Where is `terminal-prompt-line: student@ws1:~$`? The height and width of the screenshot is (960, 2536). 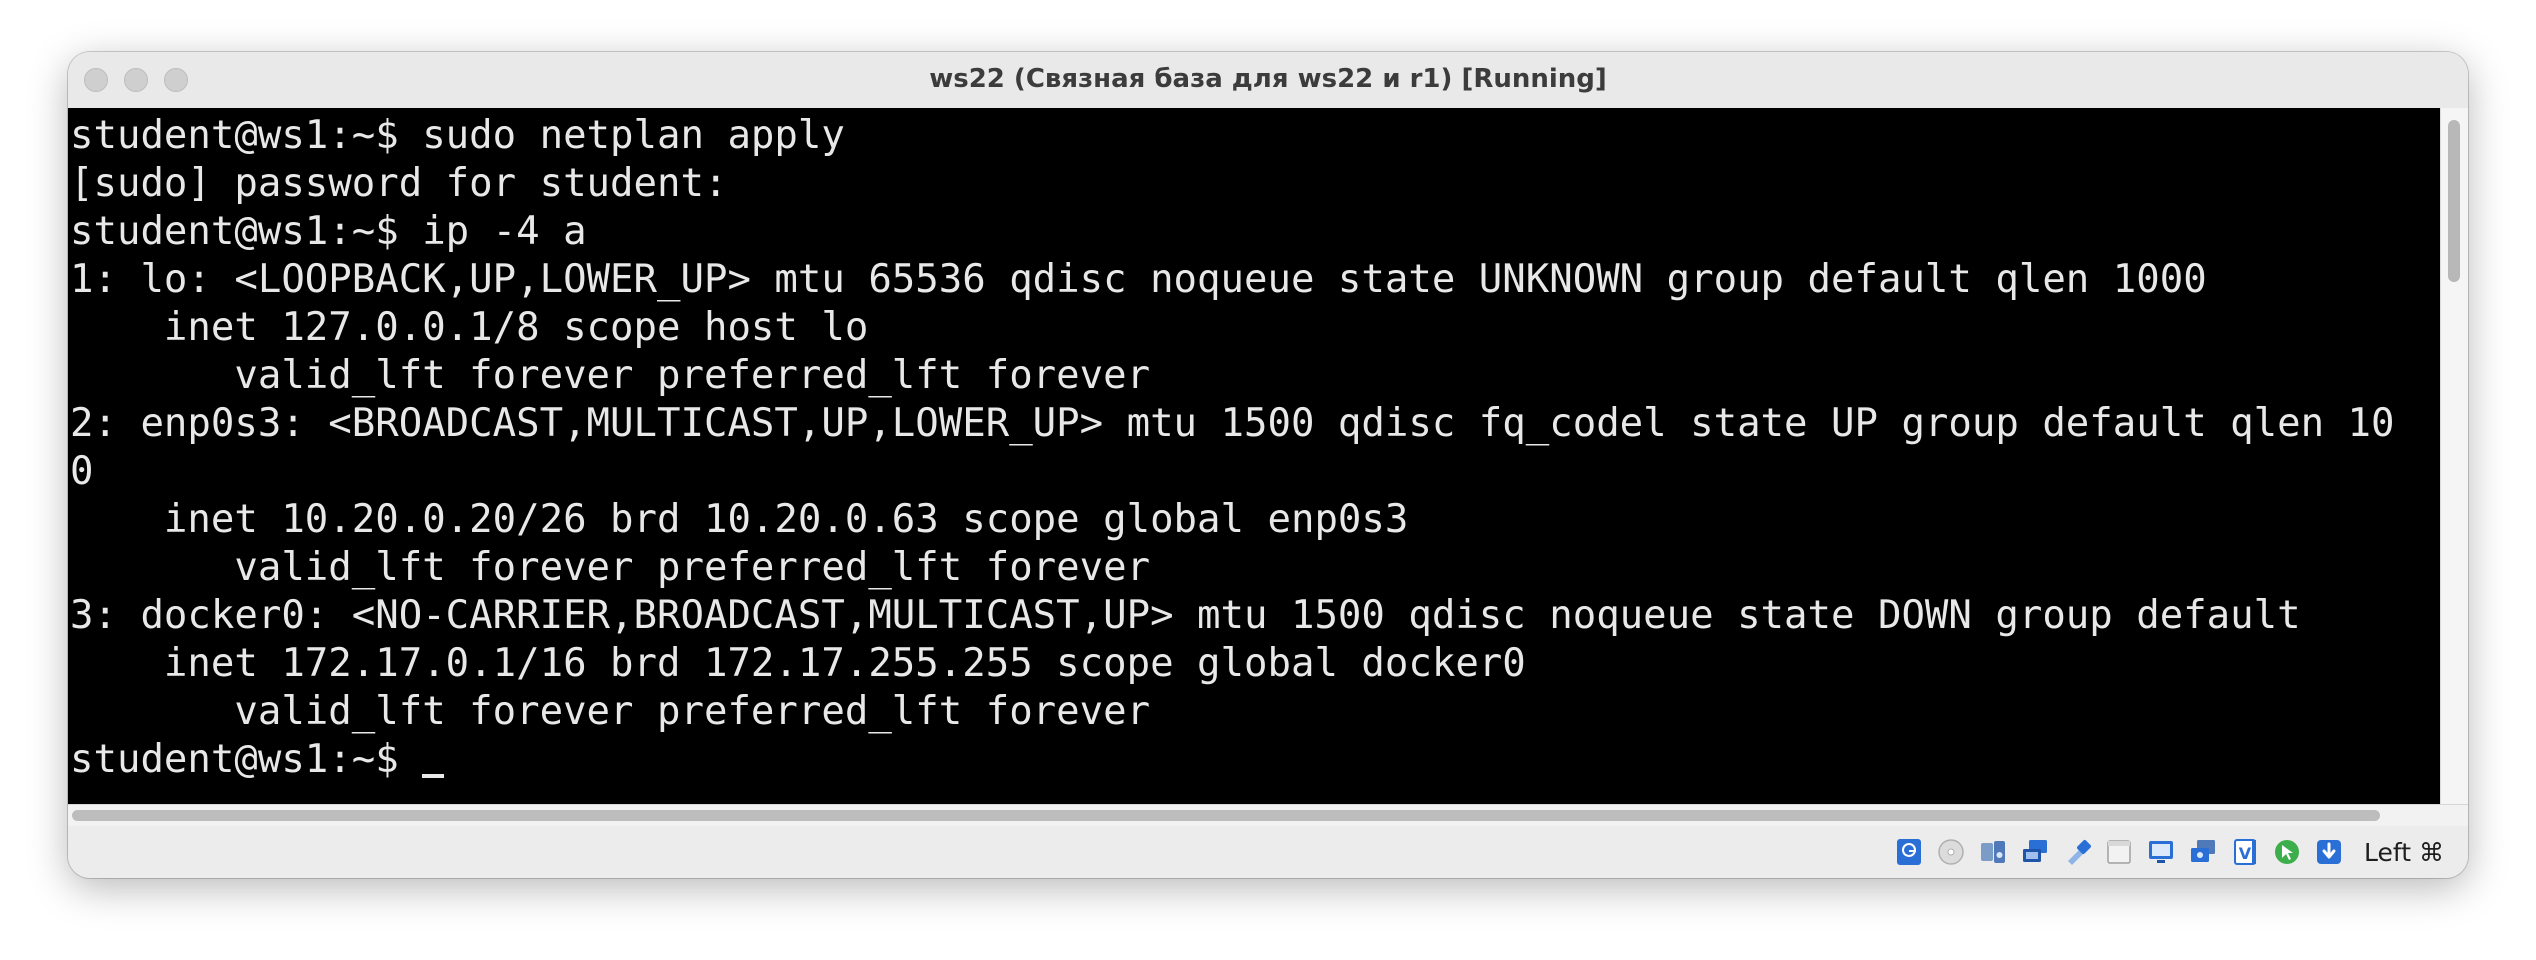 terminal-prompt-line: student@ws1:~$ is located at coordinates (1232, 760).